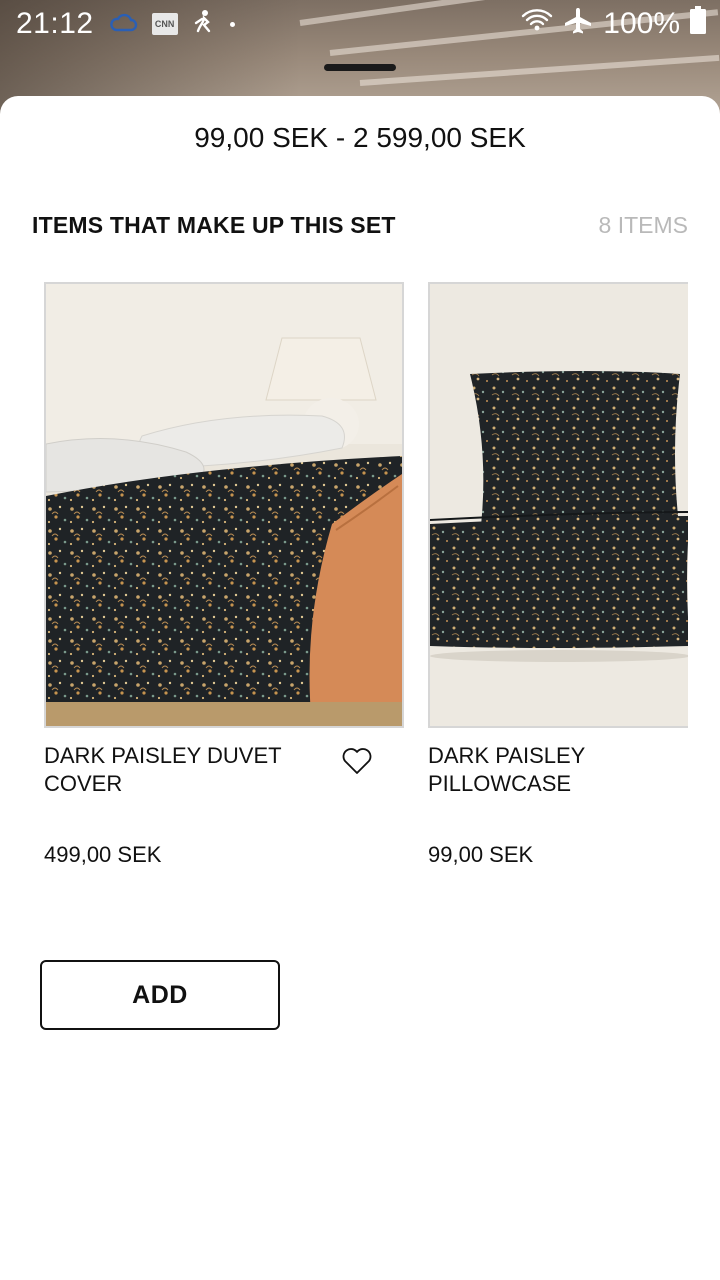  Describe the element at coordinates (641, 23) in the screenshot. I see `battery-percentage: 100%` at that location.